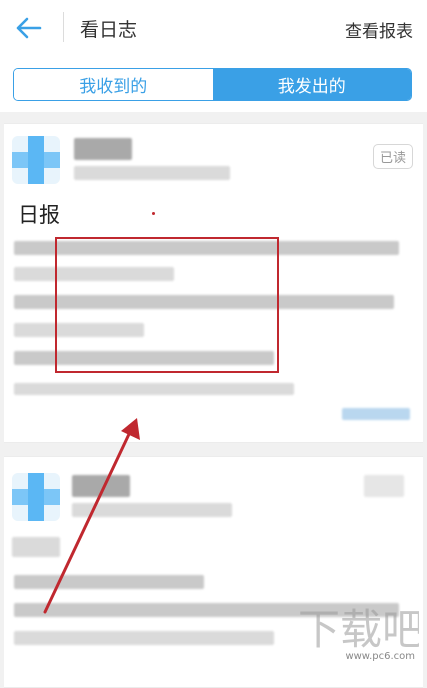 The image size is (427, 688). I want to click on annotation-arrow, so click(91, 516).